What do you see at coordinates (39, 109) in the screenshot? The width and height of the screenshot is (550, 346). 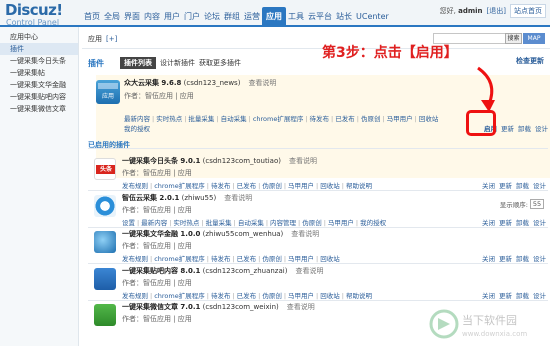 I see `sidebar-item-6: 一键采集微信文章` at bounding box center [39, 109].